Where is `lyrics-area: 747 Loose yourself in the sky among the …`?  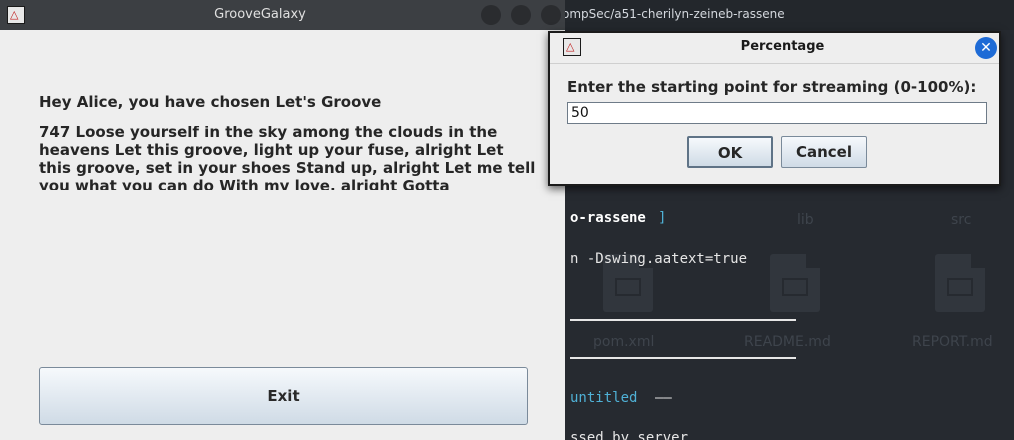 lyrics-area: 747 Loose yourself in the sky among the … is located at coordinates (289, 158).